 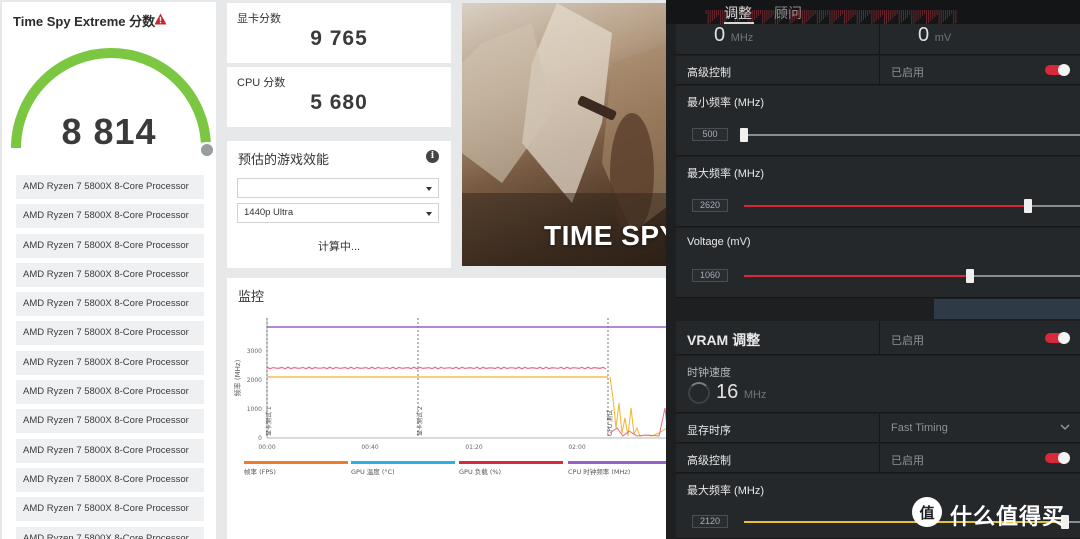 What do you see at coordinates (339, 38) in the screenshot?
I see `gpu-score-value: 9 765` at bounding box center [339, 38].